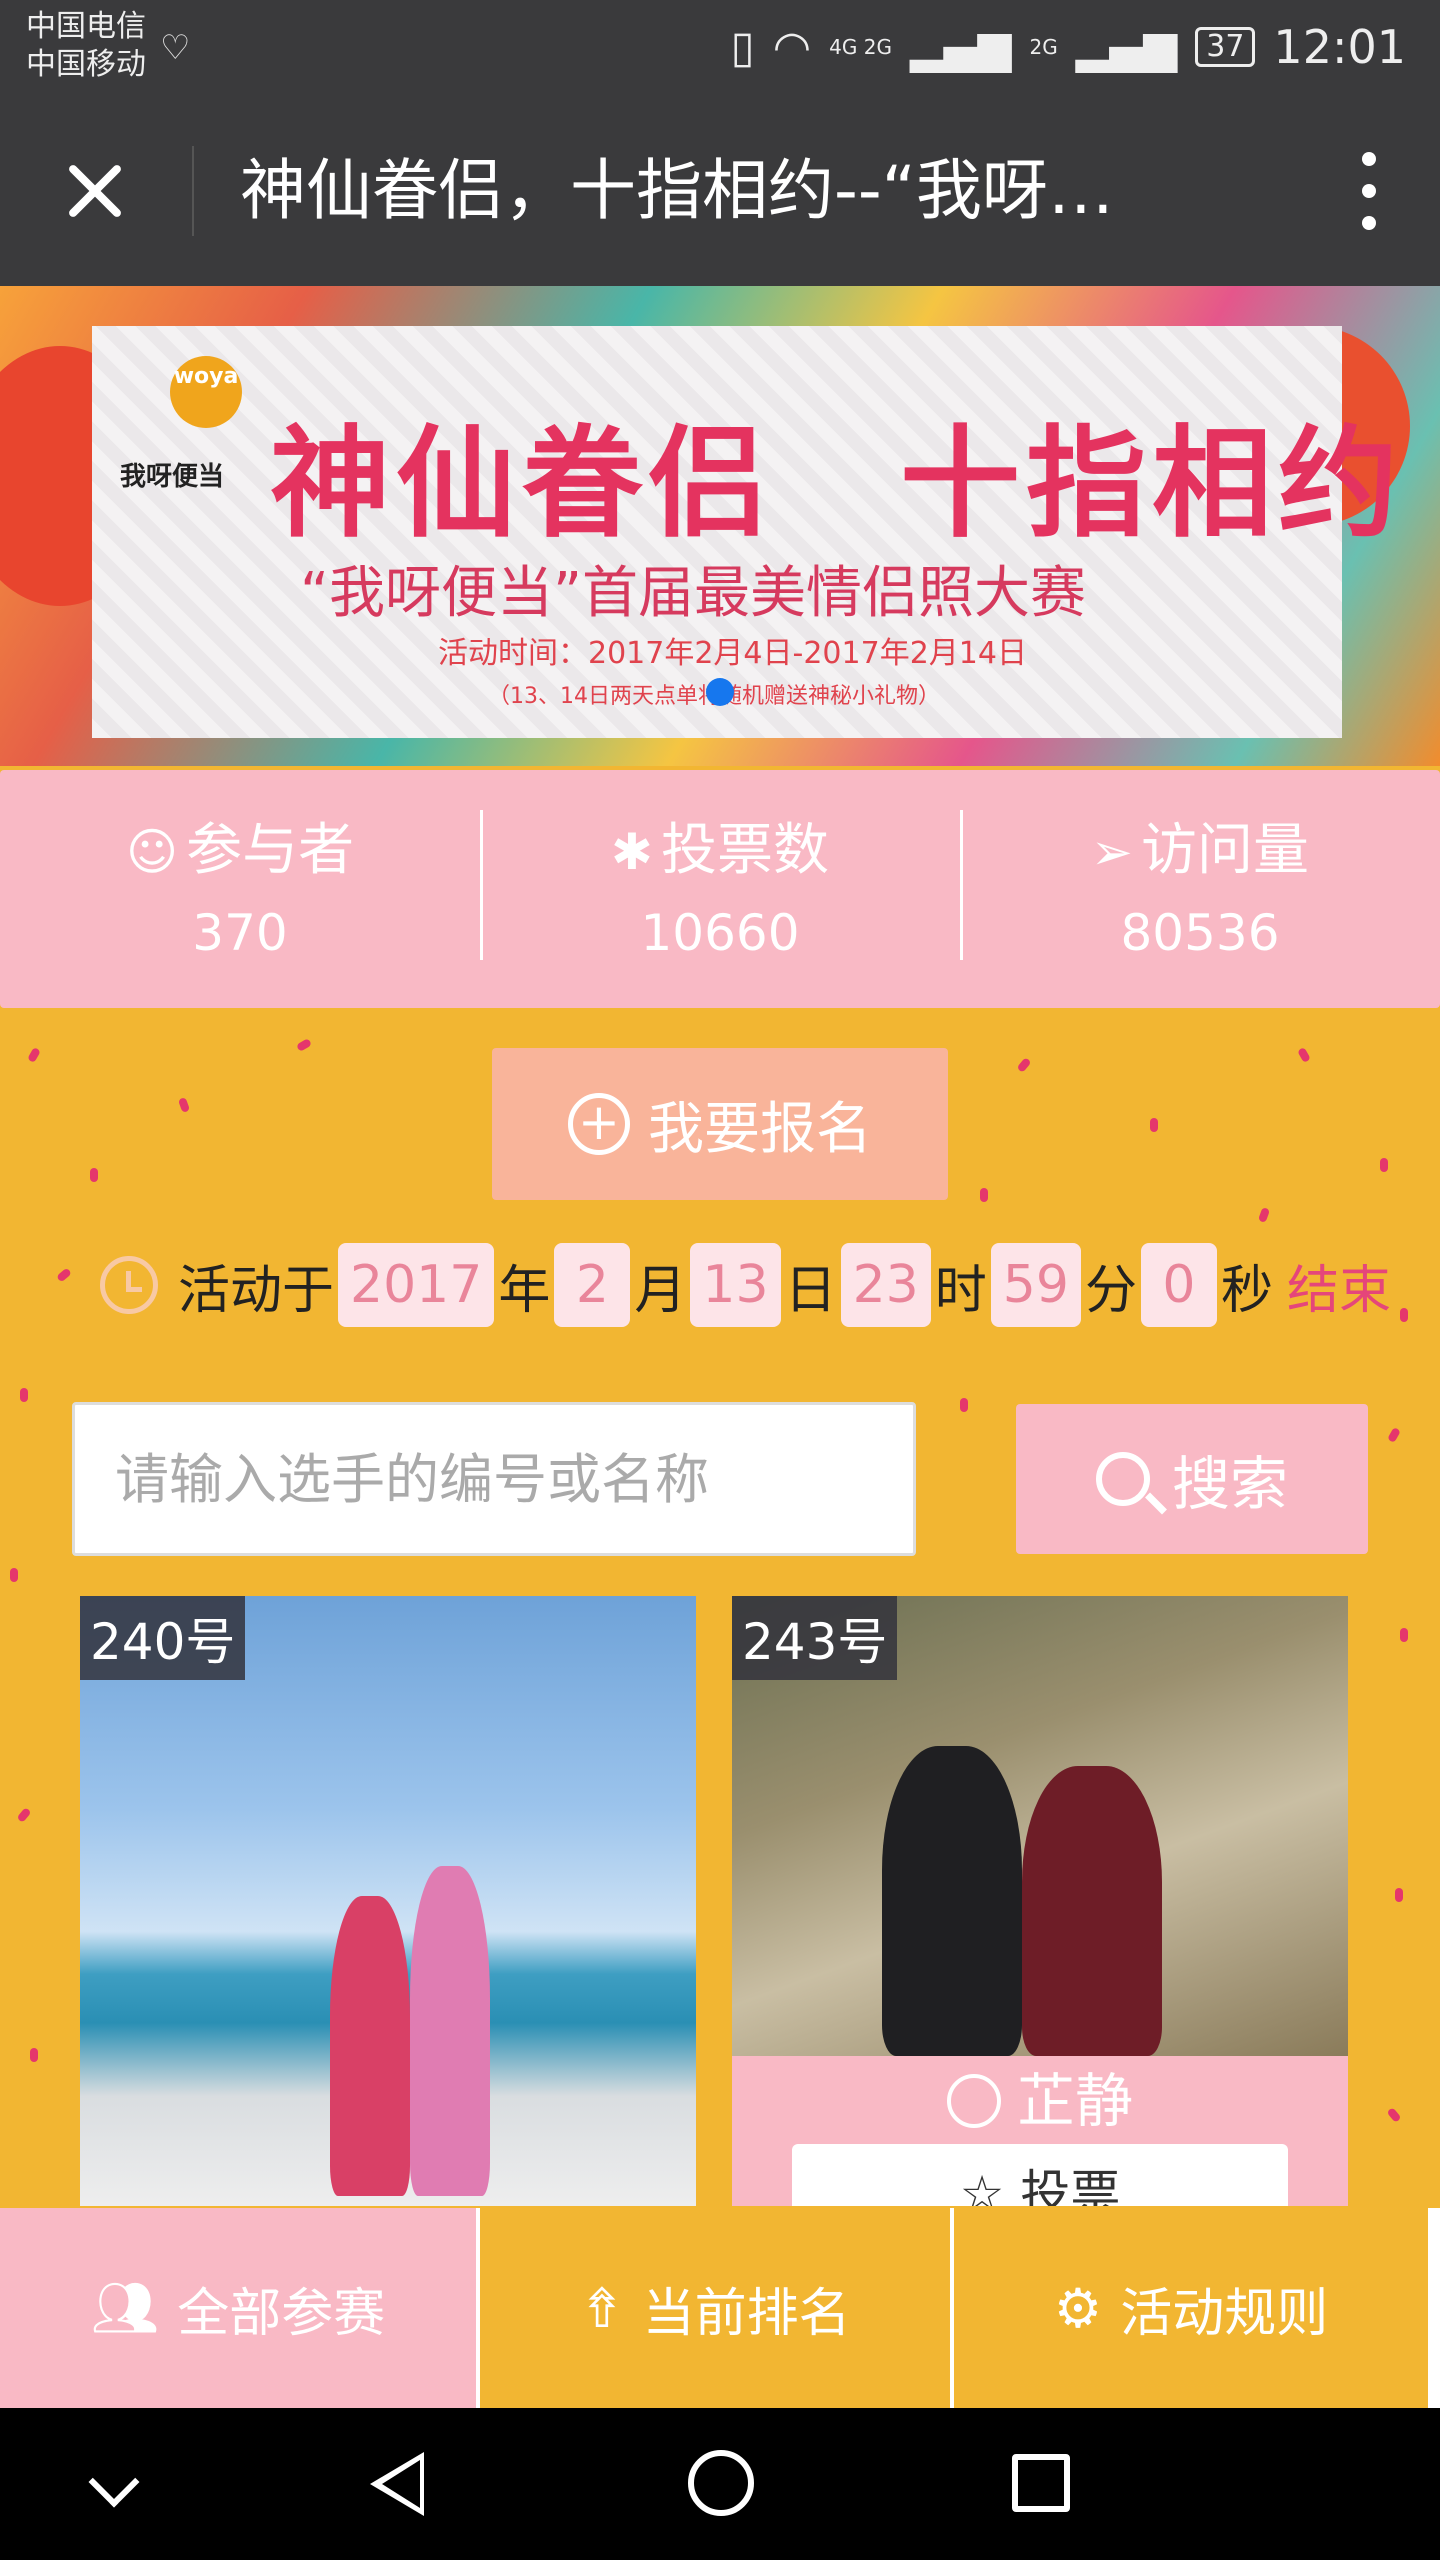 This screenshot has width=1440, height=2560. Describe the element at coordinates (982, 2185) in the screenshot. I see `star-icon: ☆` at that location.